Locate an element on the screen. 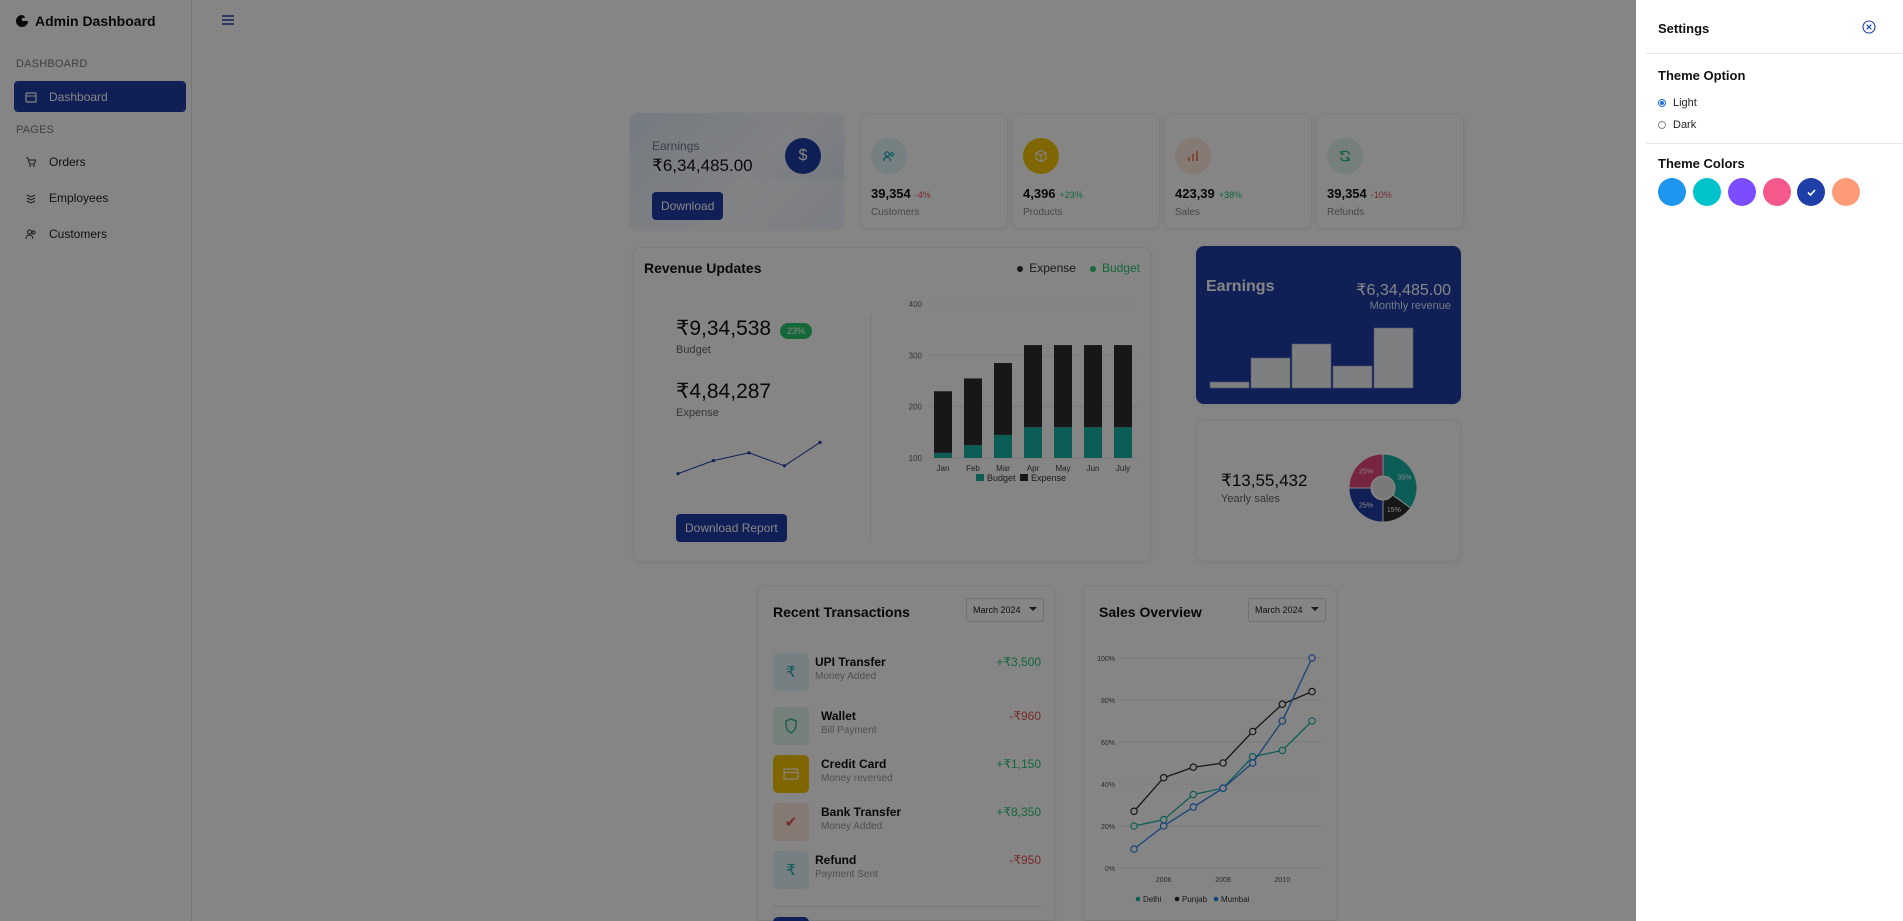 This screenshot has height=921, width=1903. radio-icon is located at coordinates (1662, 125).